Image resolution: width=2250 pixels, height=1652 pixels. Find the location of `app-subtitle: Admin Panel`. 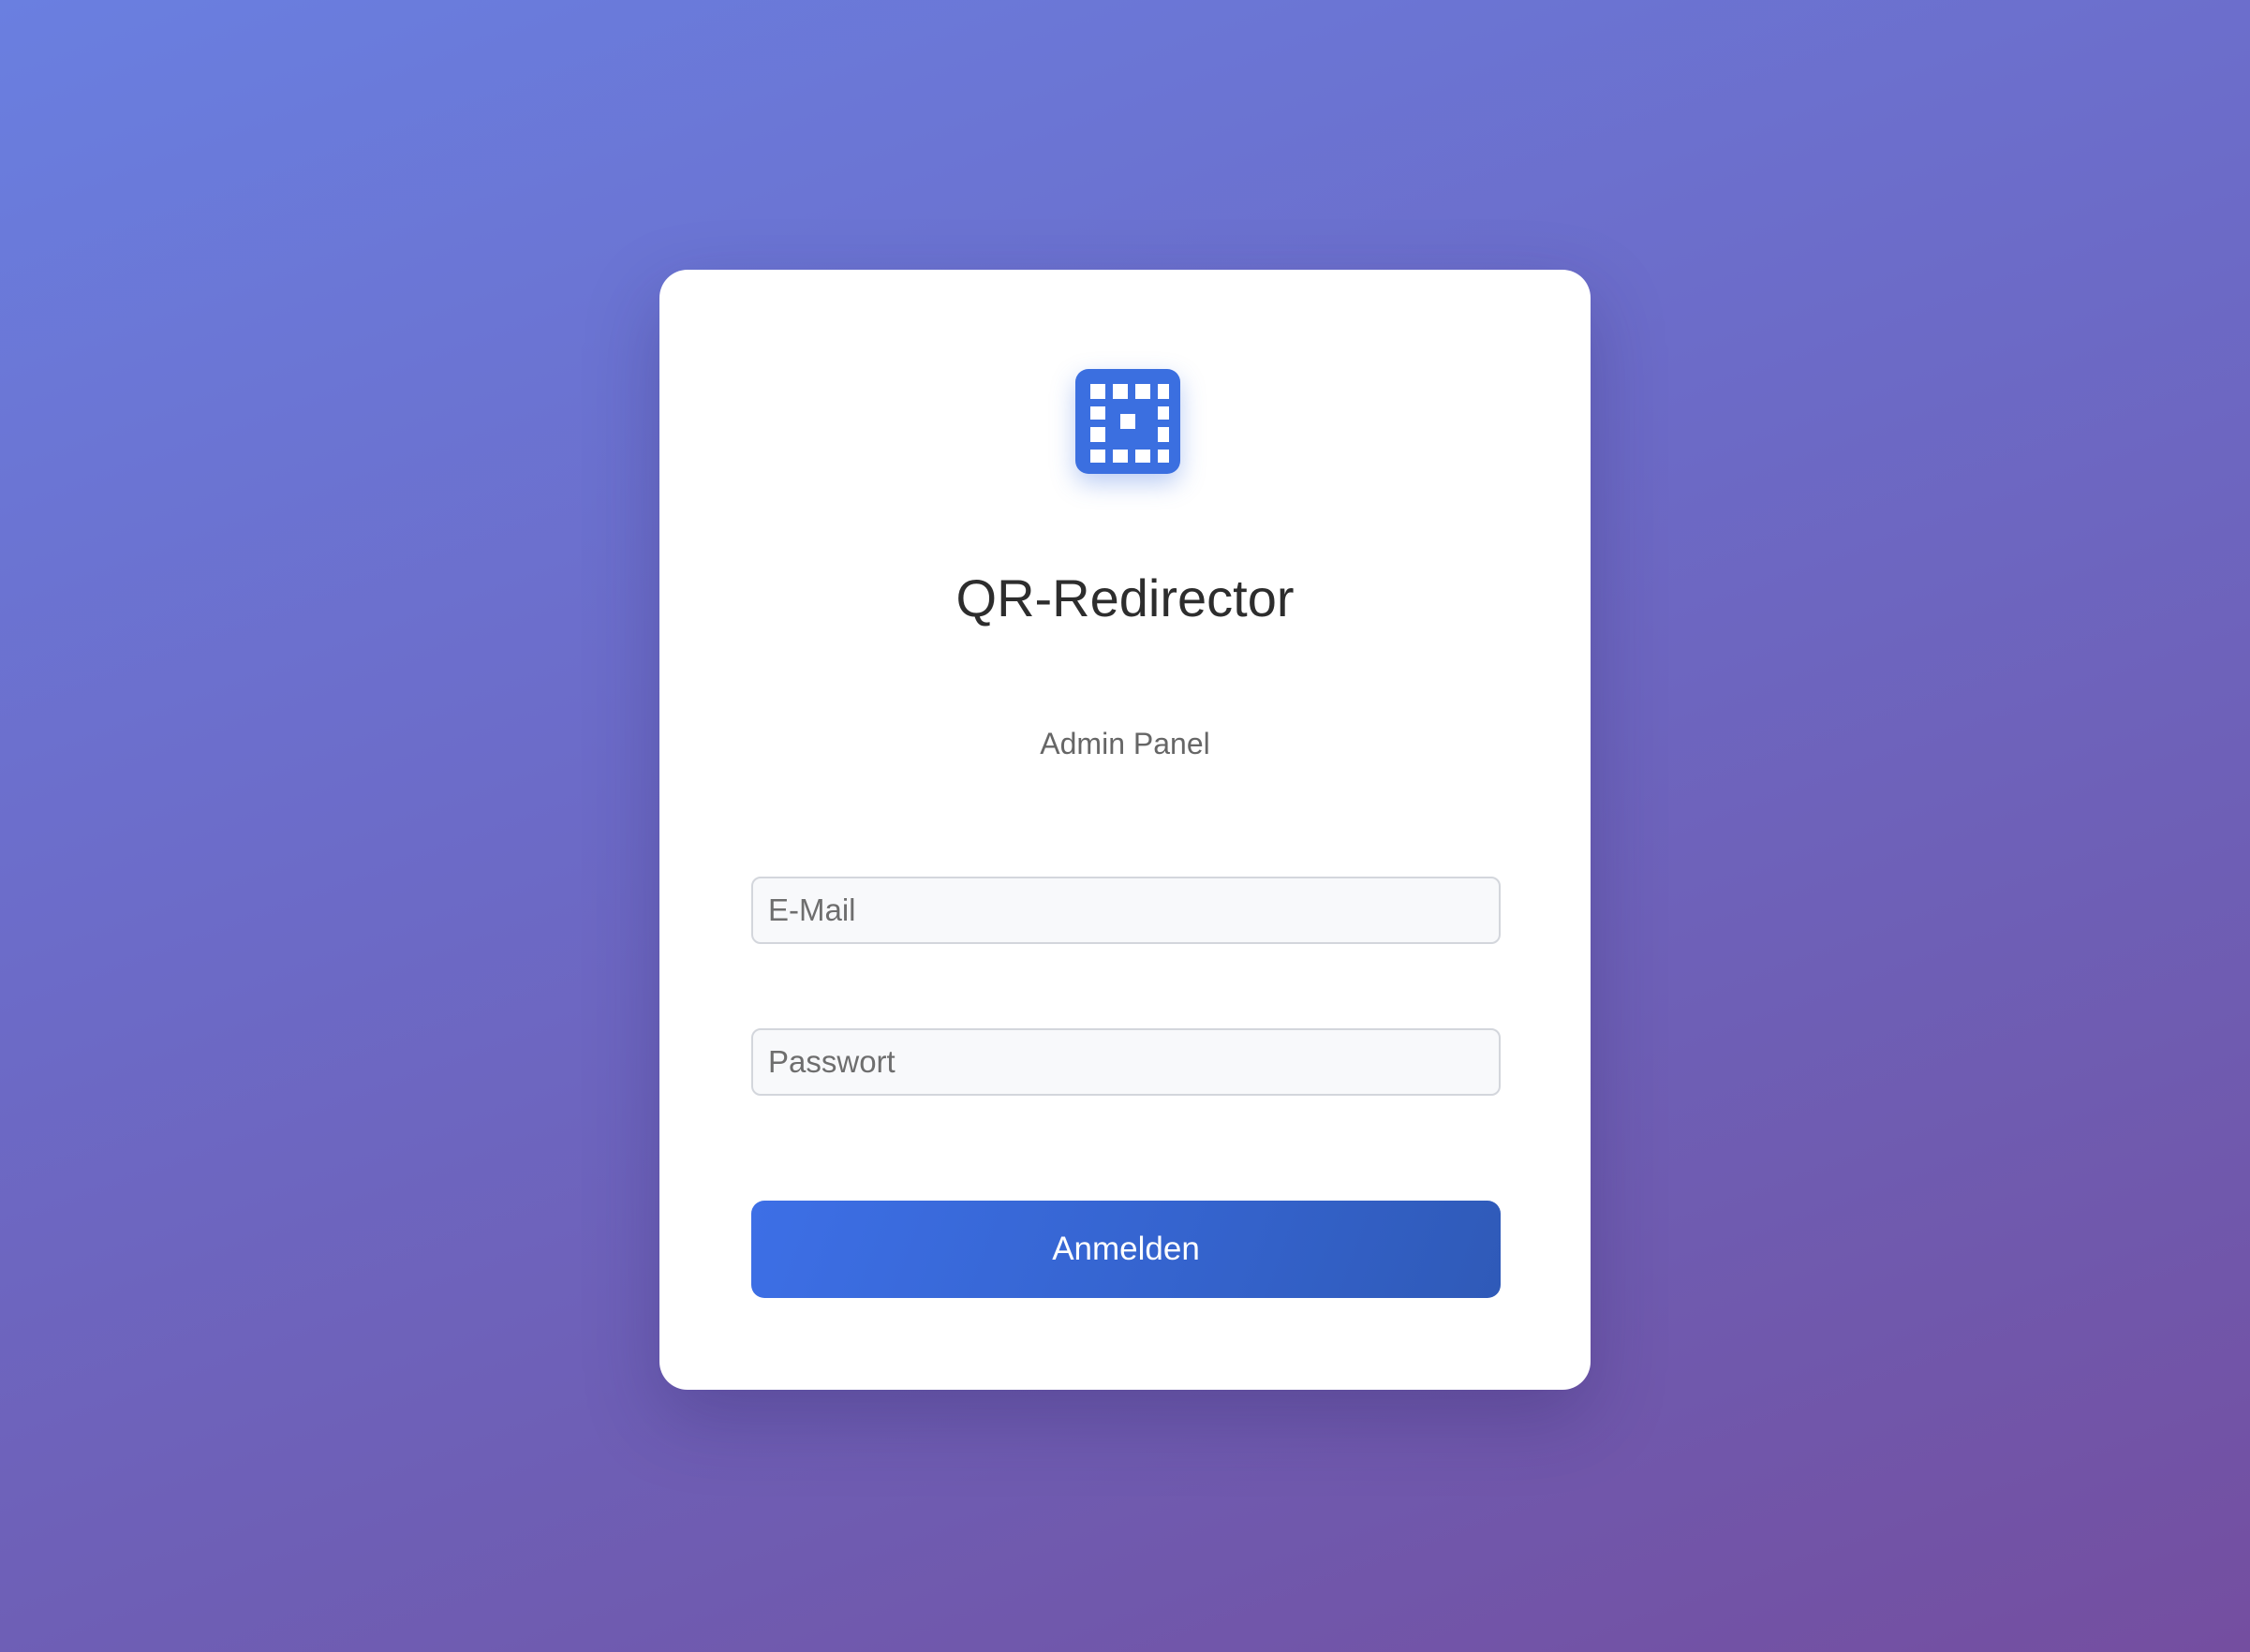

app-subtitle: Admin Panel is located at coordinates (1125, 744).